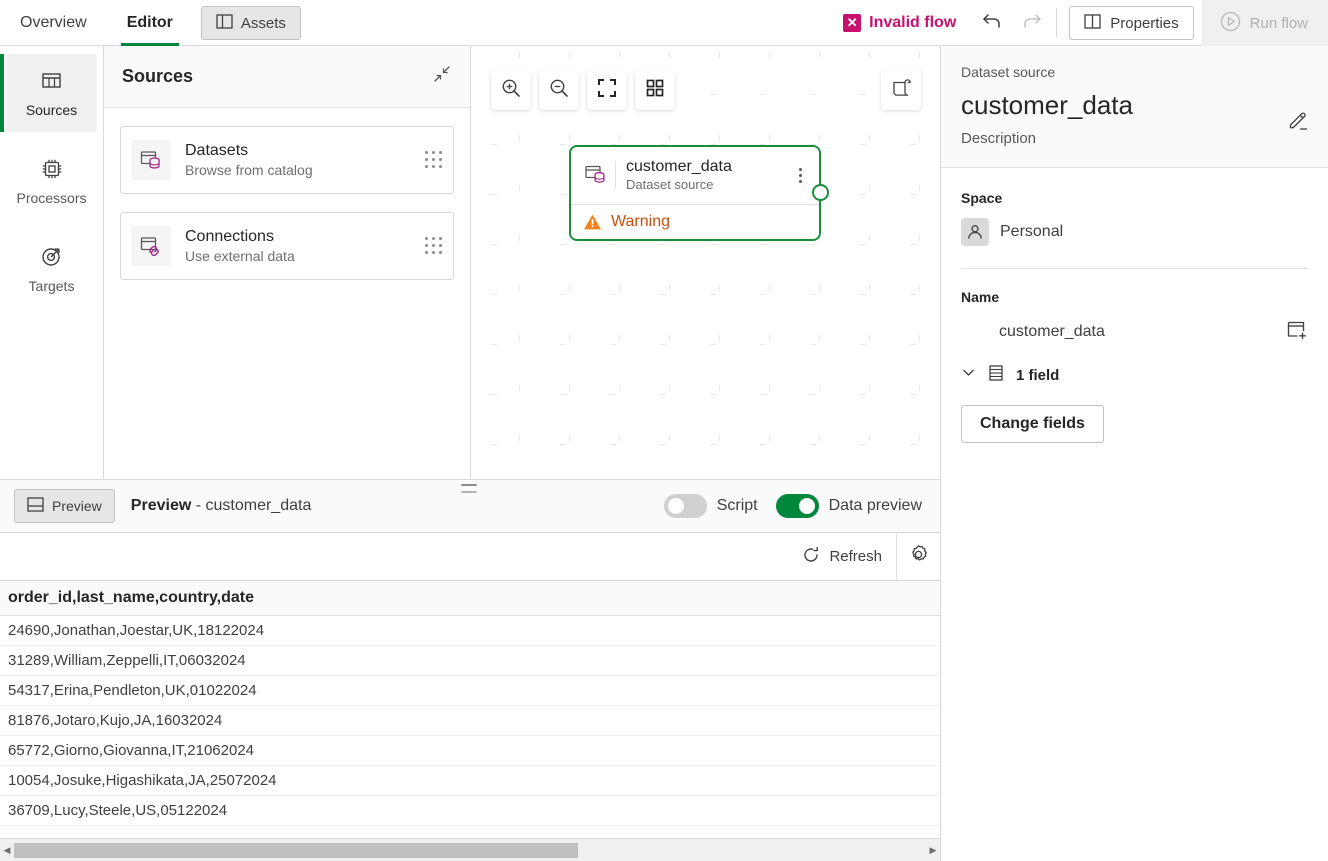 The height and width of the screenshot is (861, 1328). Describe the element at coordinates (1134, 332) in the screenshot. I see `name-value-row: customer_data` at that location.